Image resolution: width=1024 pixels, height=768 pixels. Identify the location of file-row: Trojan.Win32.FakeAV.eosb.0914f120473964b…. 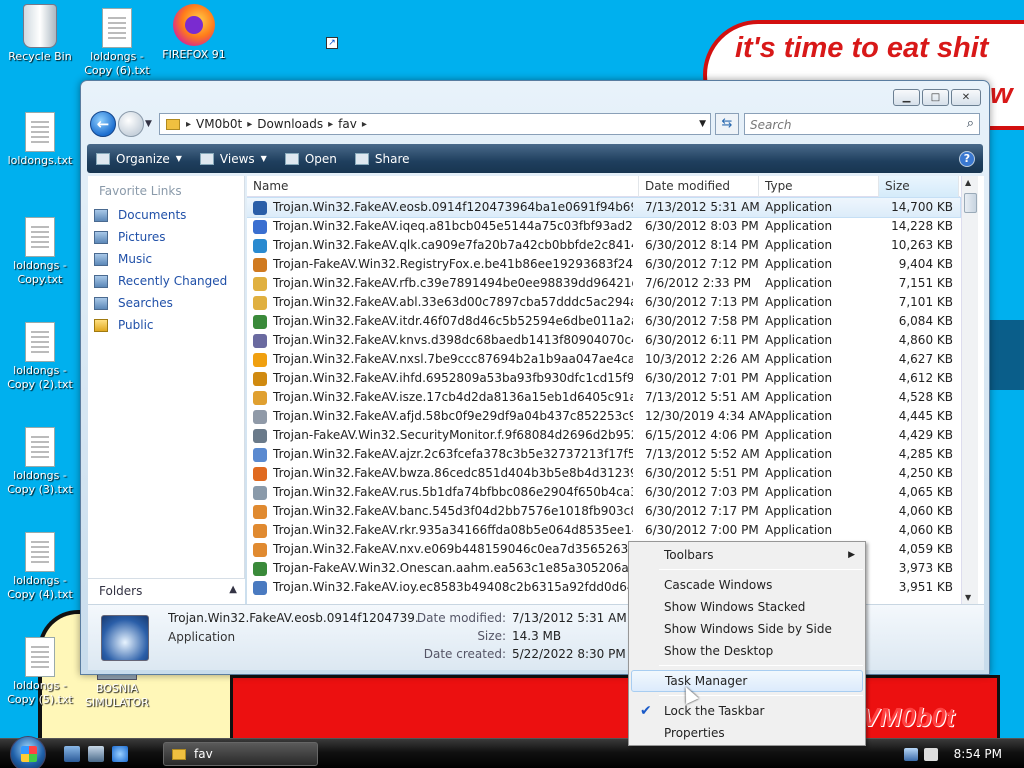
(604, 207).